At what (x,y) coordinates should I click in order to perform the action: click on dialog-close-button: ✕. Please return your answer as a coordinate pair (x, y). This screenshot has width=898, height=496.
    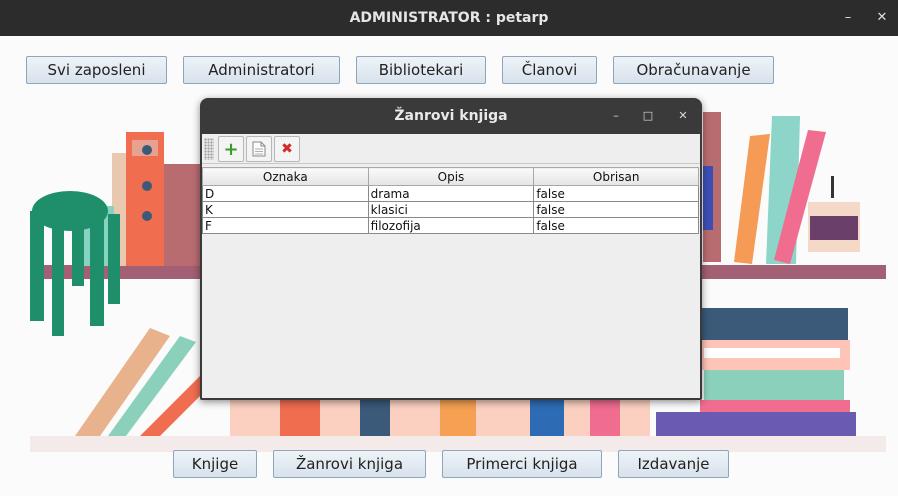
    Looking at the image, I should click on (683, 116).